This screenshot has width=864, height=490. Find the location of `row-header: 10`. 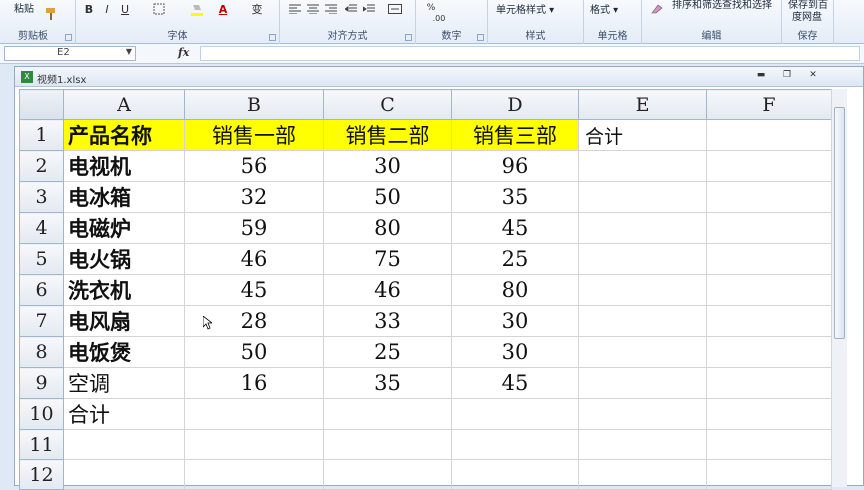

row-header: 10 is located at coordinates (41, 414).